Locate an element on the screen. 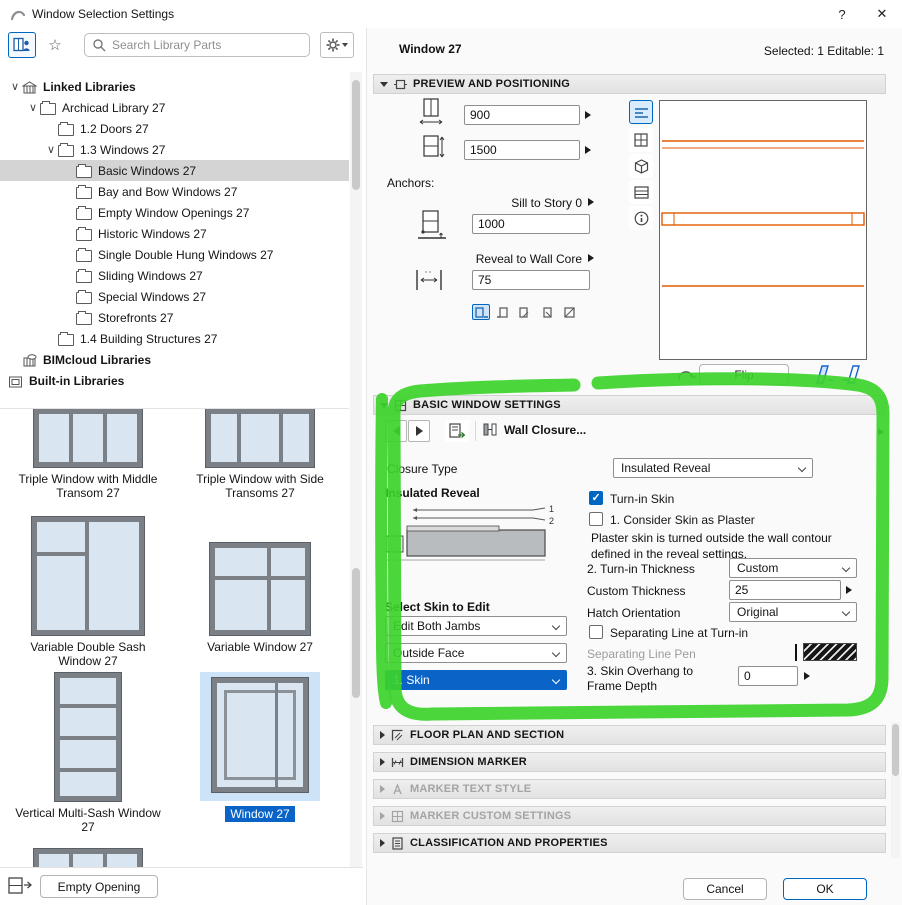 Image resolution: width=902 pixels, height=905 pixels. closure-type-dropdown: Insulated Reveal is located at coordinates (713, 468).